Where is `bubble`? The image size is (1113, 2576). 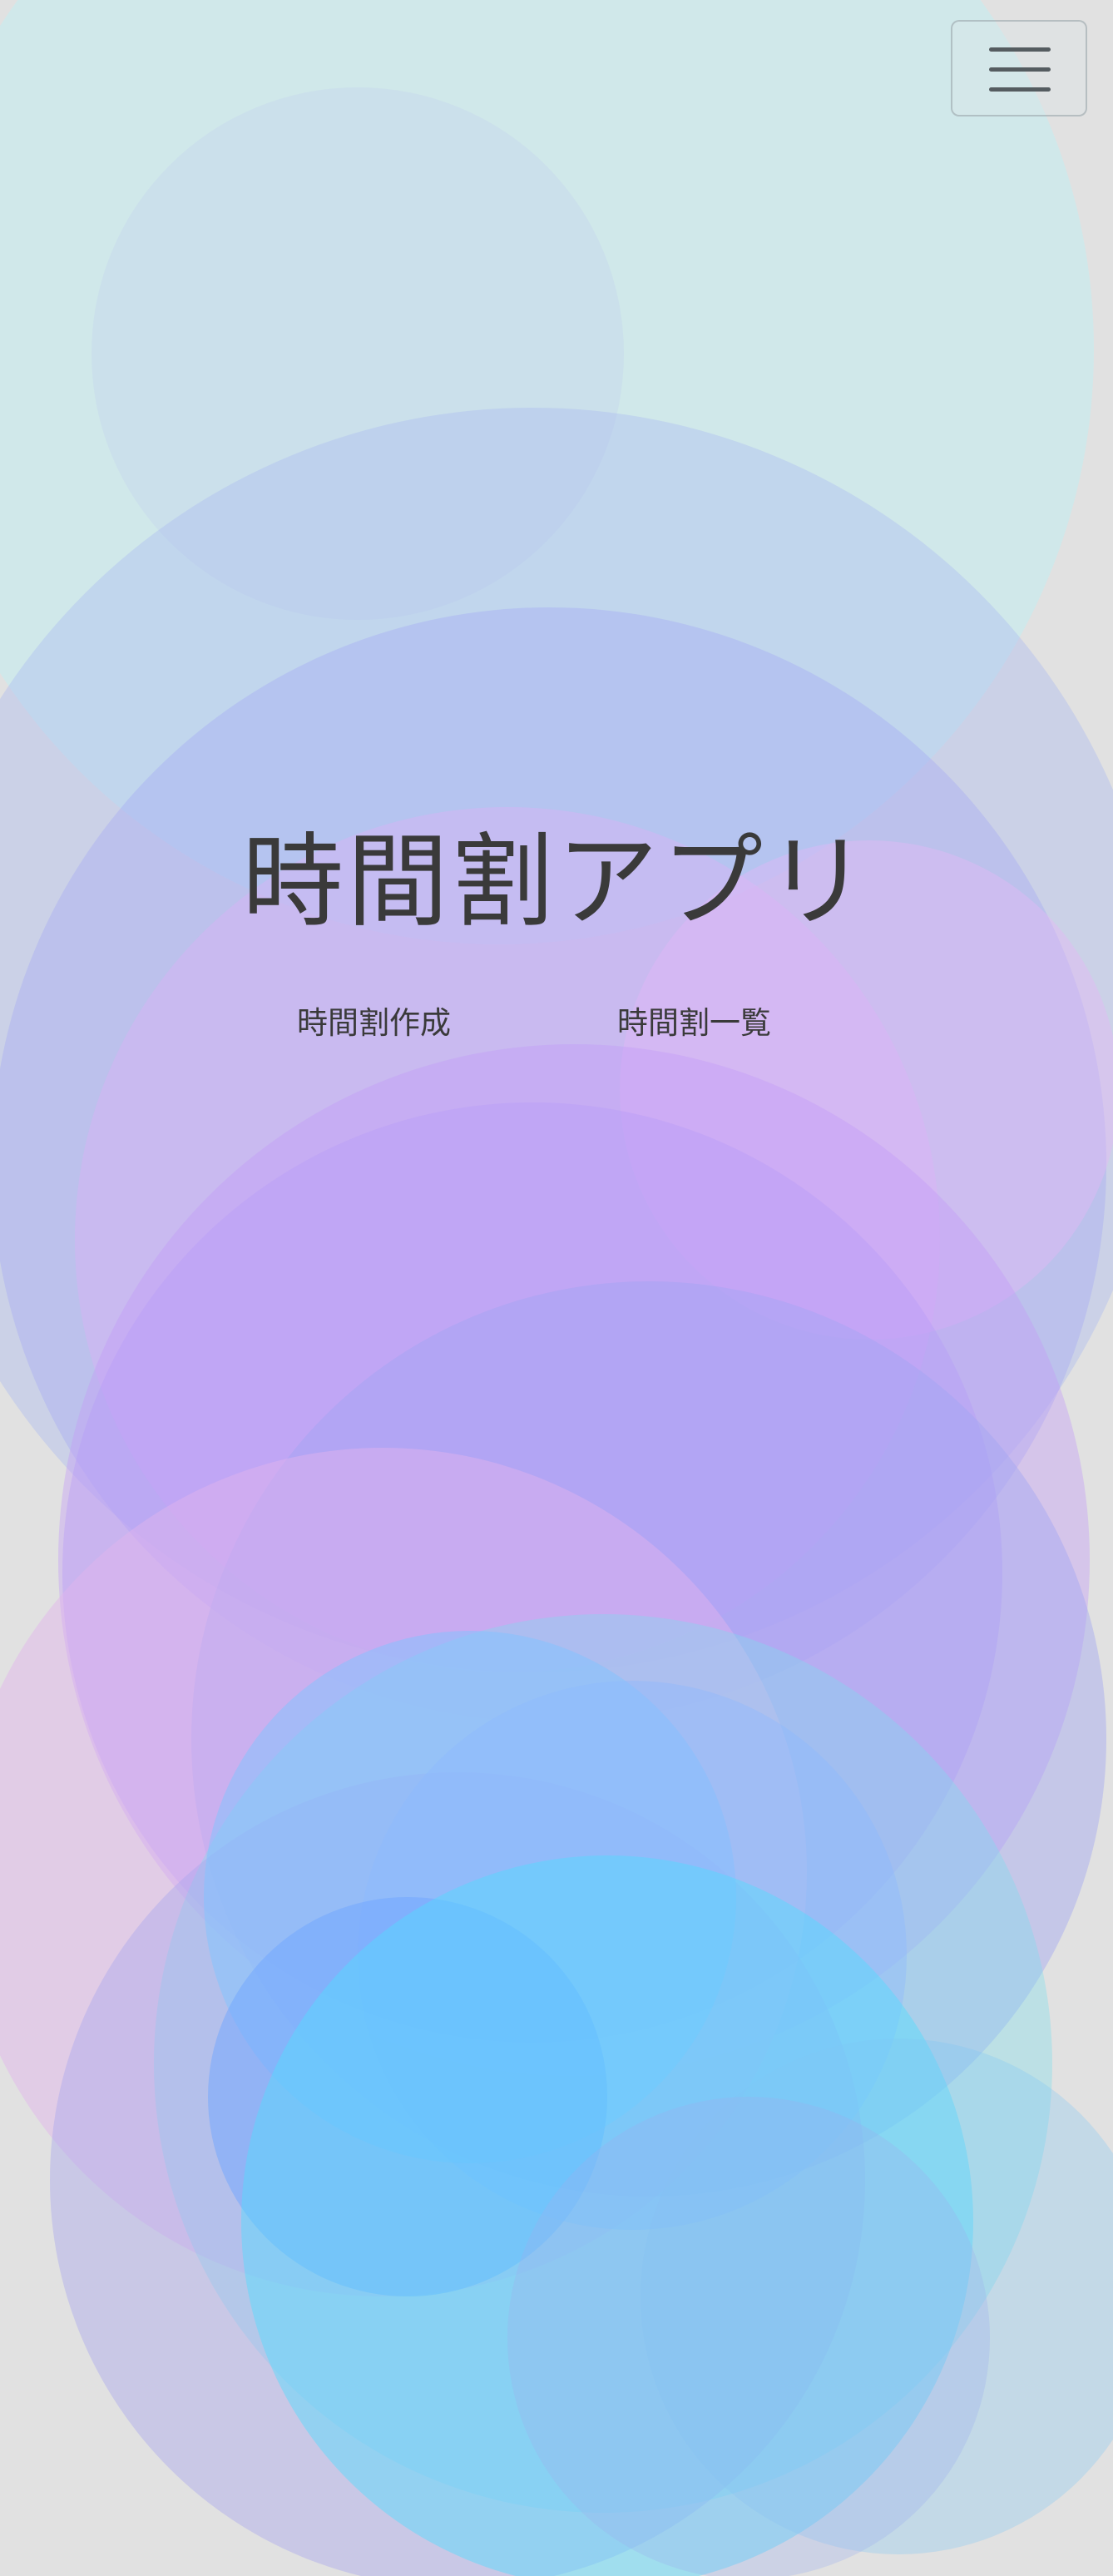
bubble is located at coordinates (749, 2337).